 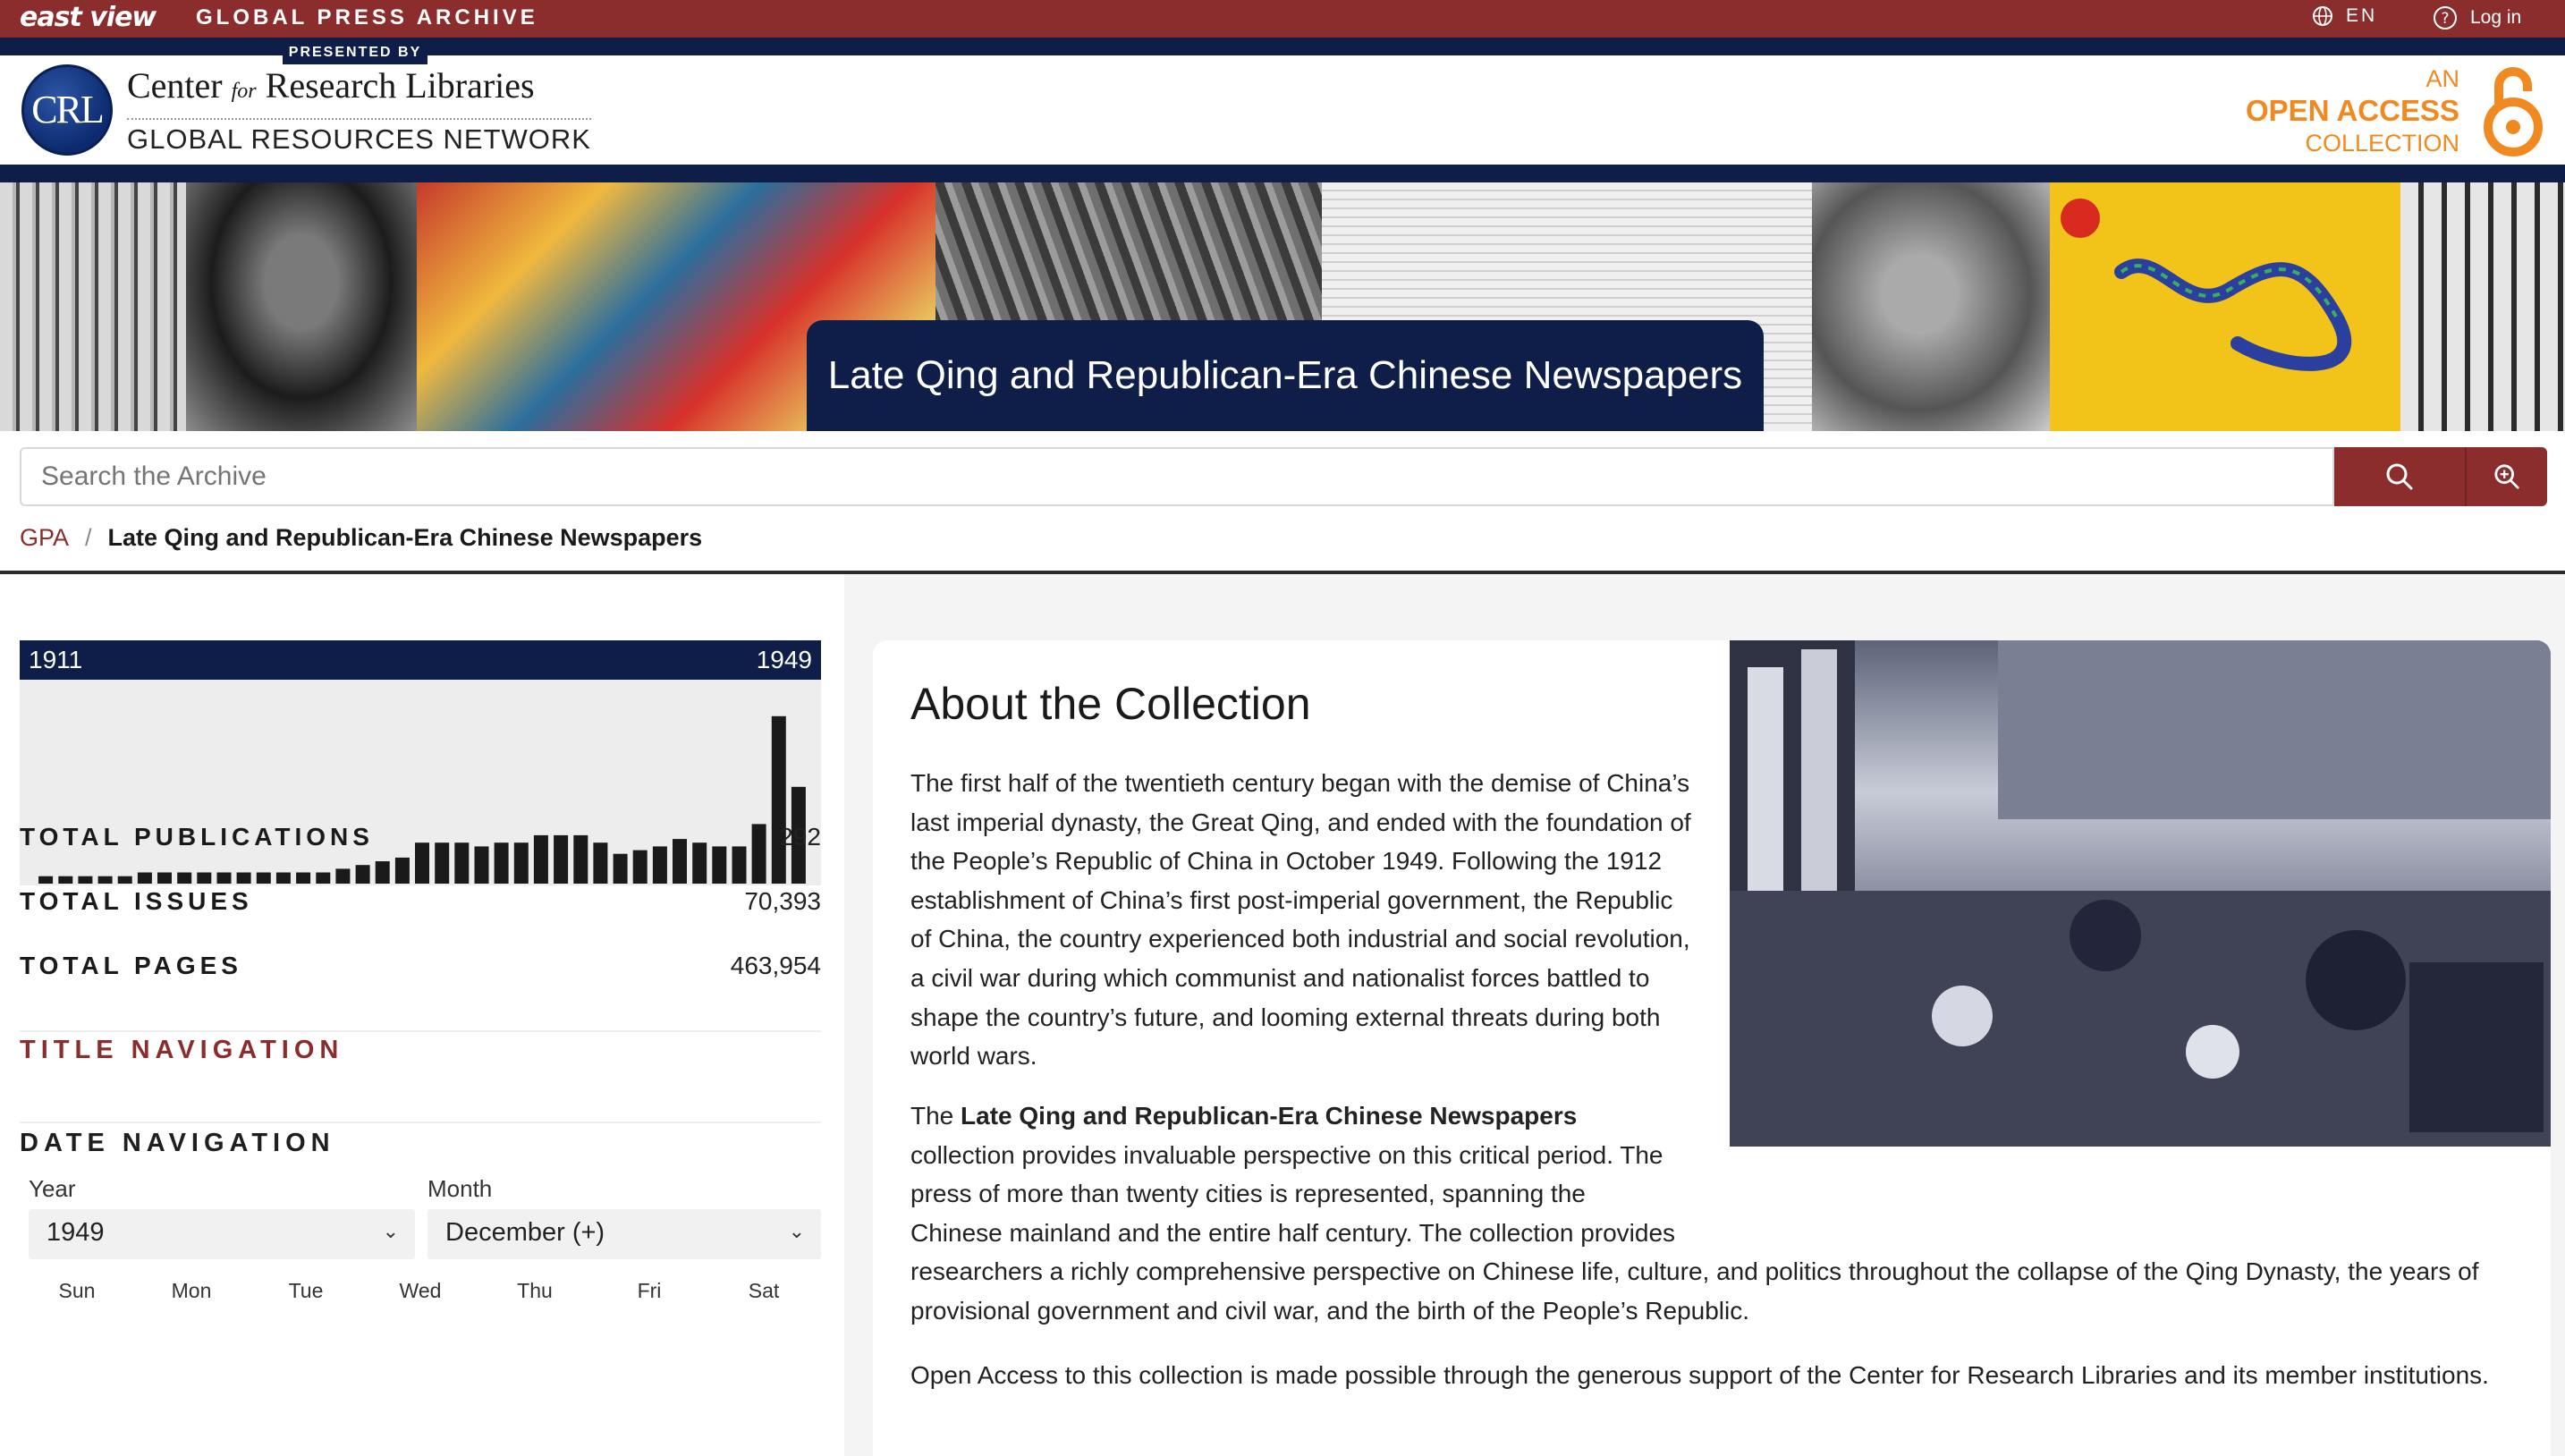 I want to click on header-rule, so click(x=1282, y=173).